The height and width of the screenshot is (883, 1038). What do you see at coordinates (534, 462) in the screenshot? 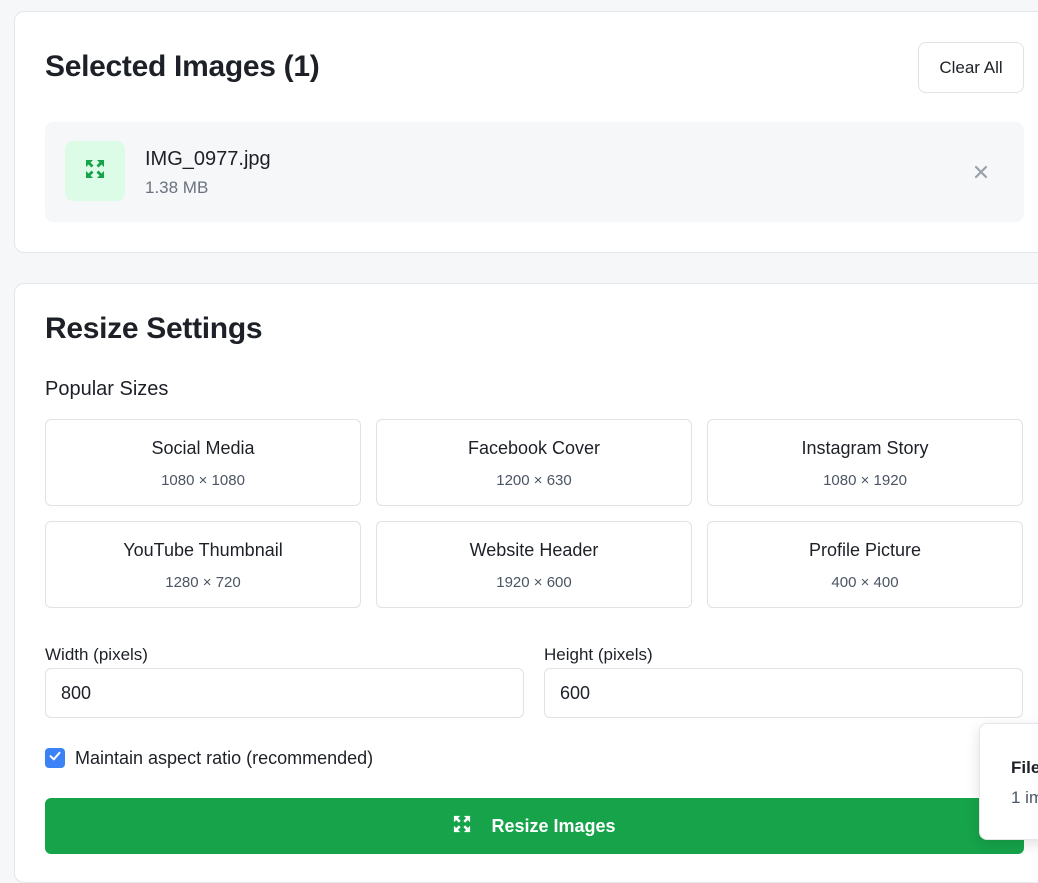
I see `preset-facebook-cover: Facebook Cover 1200 × 630` at bounding box center [534, 462].